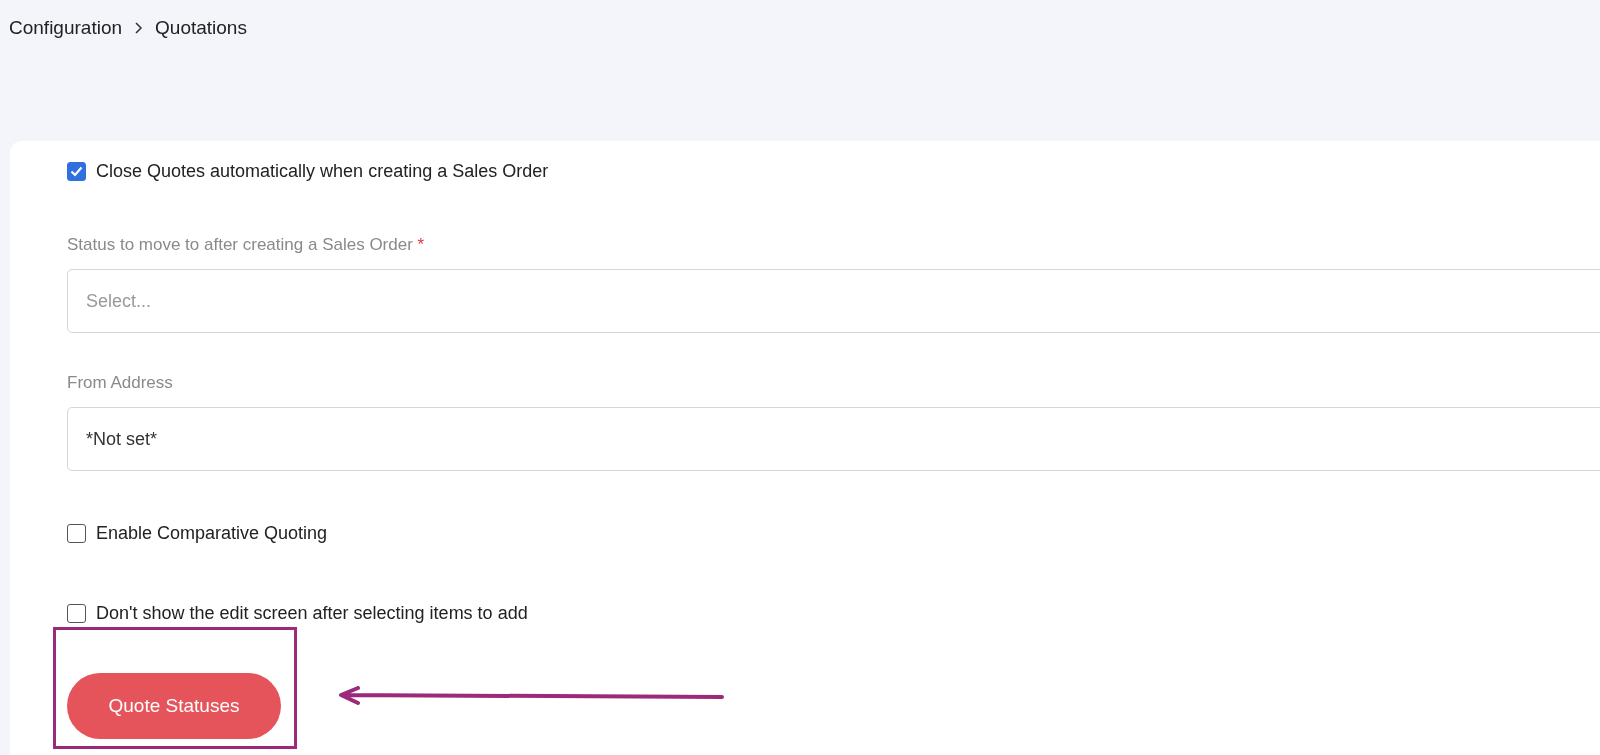 This screenshot has width=1600, height=755. I want to click on breadcrumb-item: Quotations, so click(201, 28).